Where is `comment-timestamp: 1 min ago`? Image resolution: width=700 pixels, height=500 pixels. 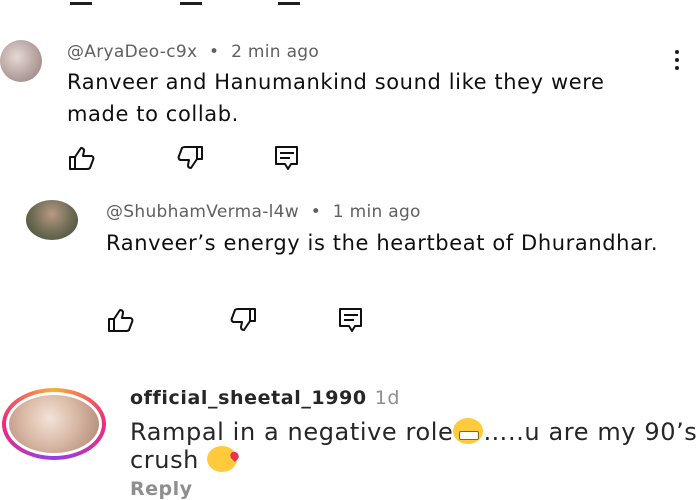
comment-timestamp: 1 min ago is located at coordinates (376, 212).